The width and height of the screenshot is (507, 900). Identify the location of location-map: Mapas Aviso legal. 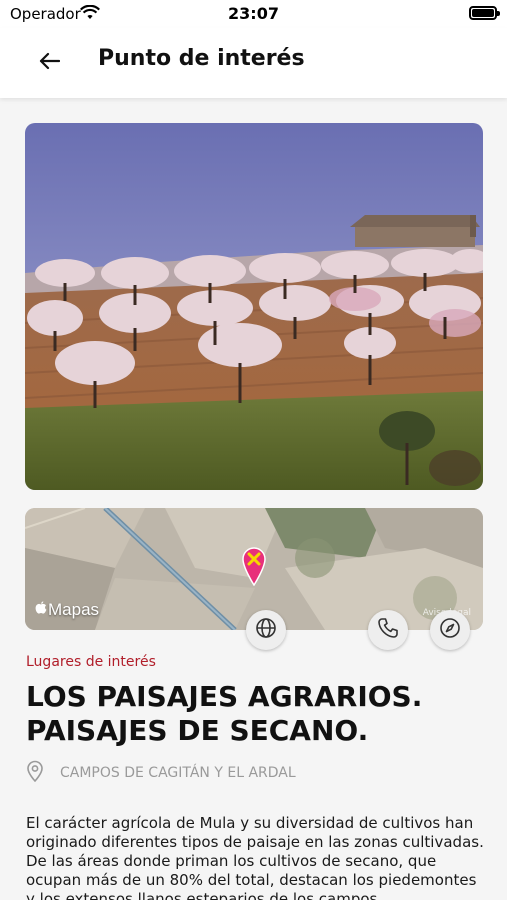
(254, 569).